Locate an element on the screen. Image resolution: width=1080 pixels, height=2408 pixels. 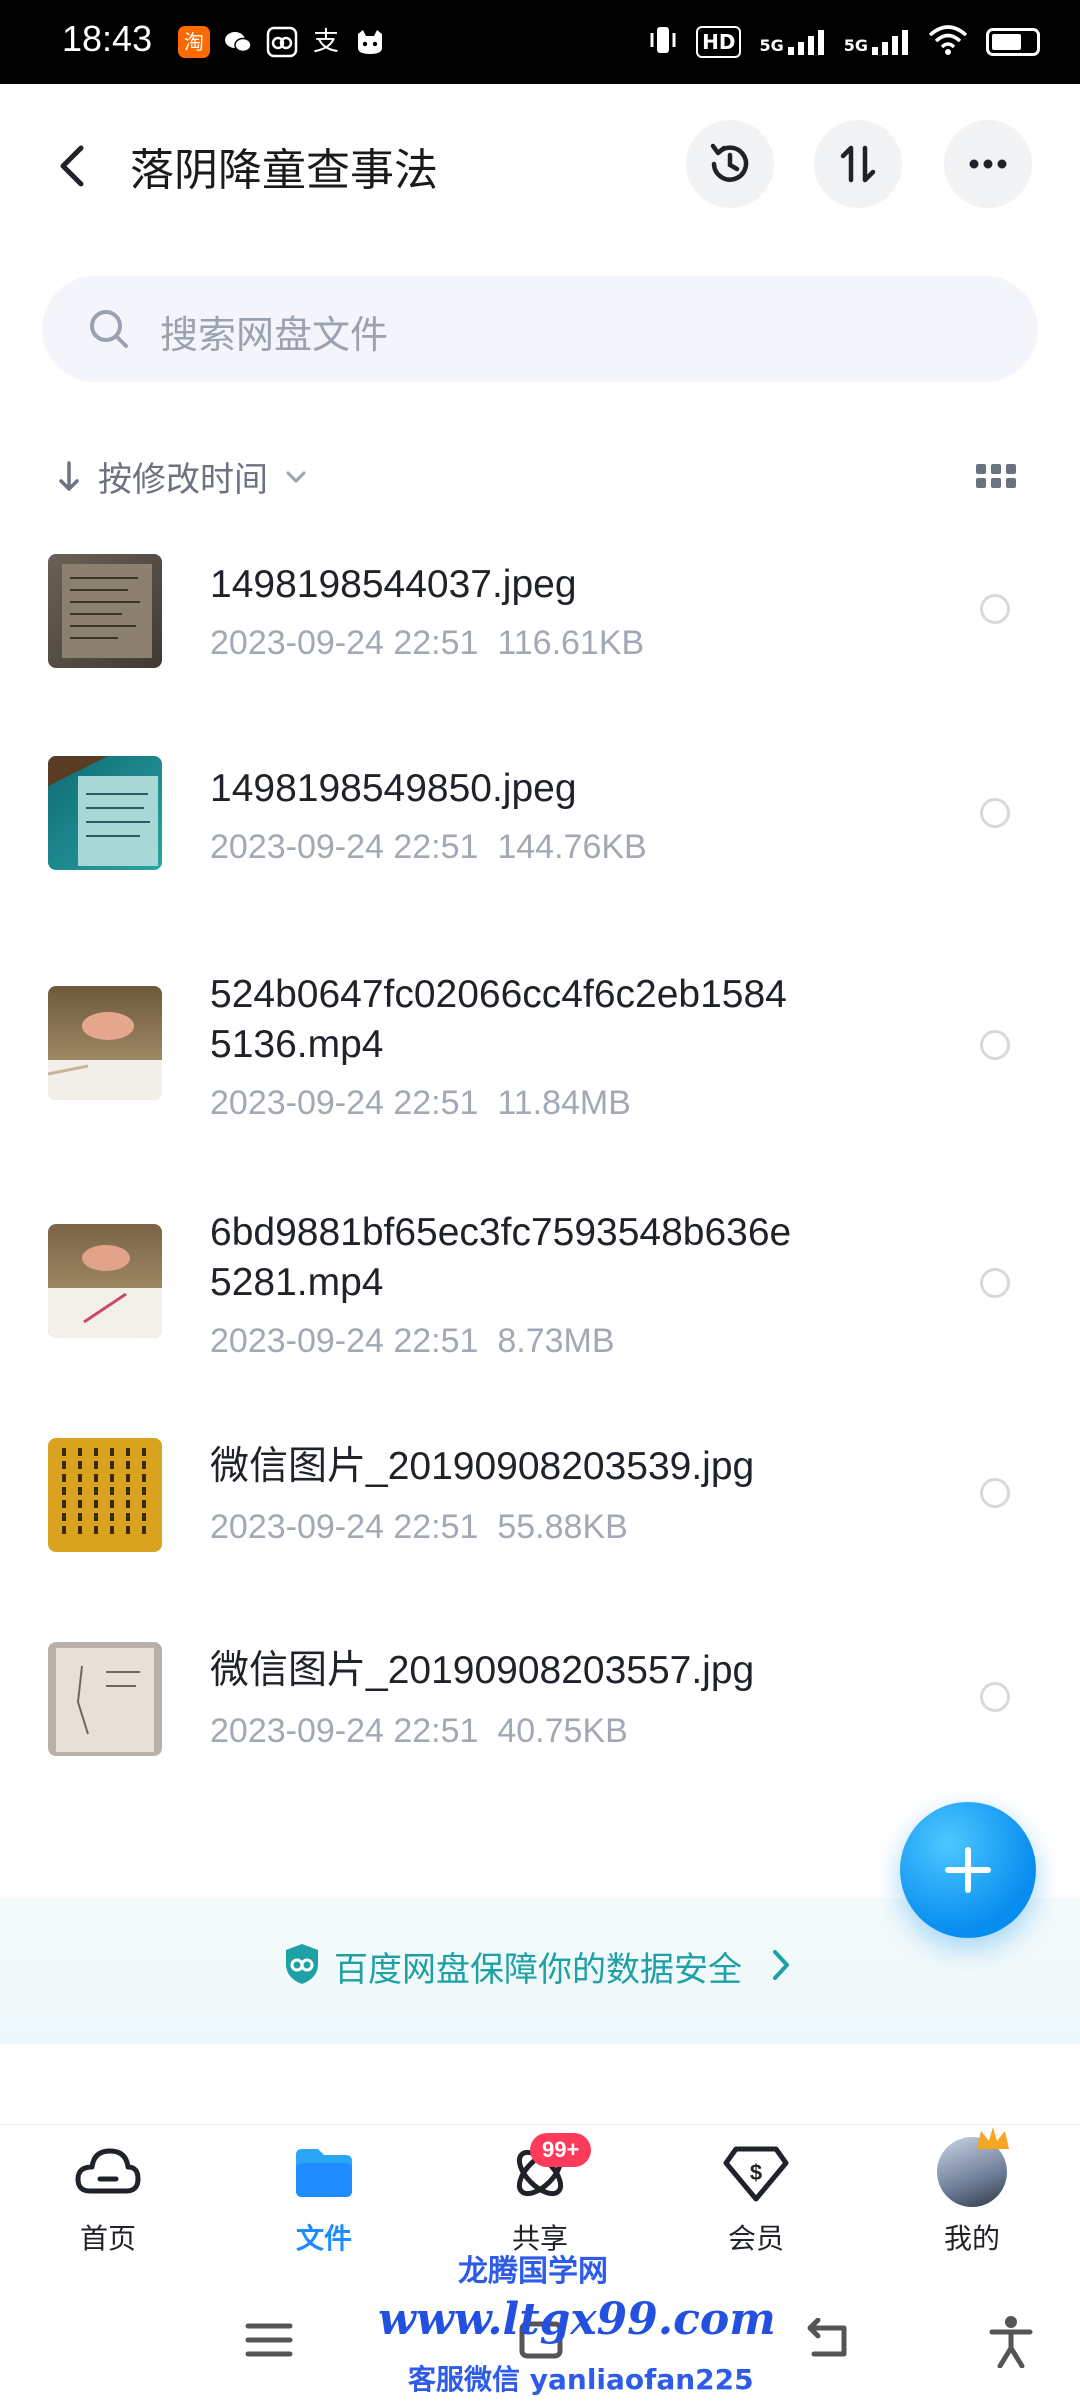
grid-view-icon is located at coordinates (996, 476).